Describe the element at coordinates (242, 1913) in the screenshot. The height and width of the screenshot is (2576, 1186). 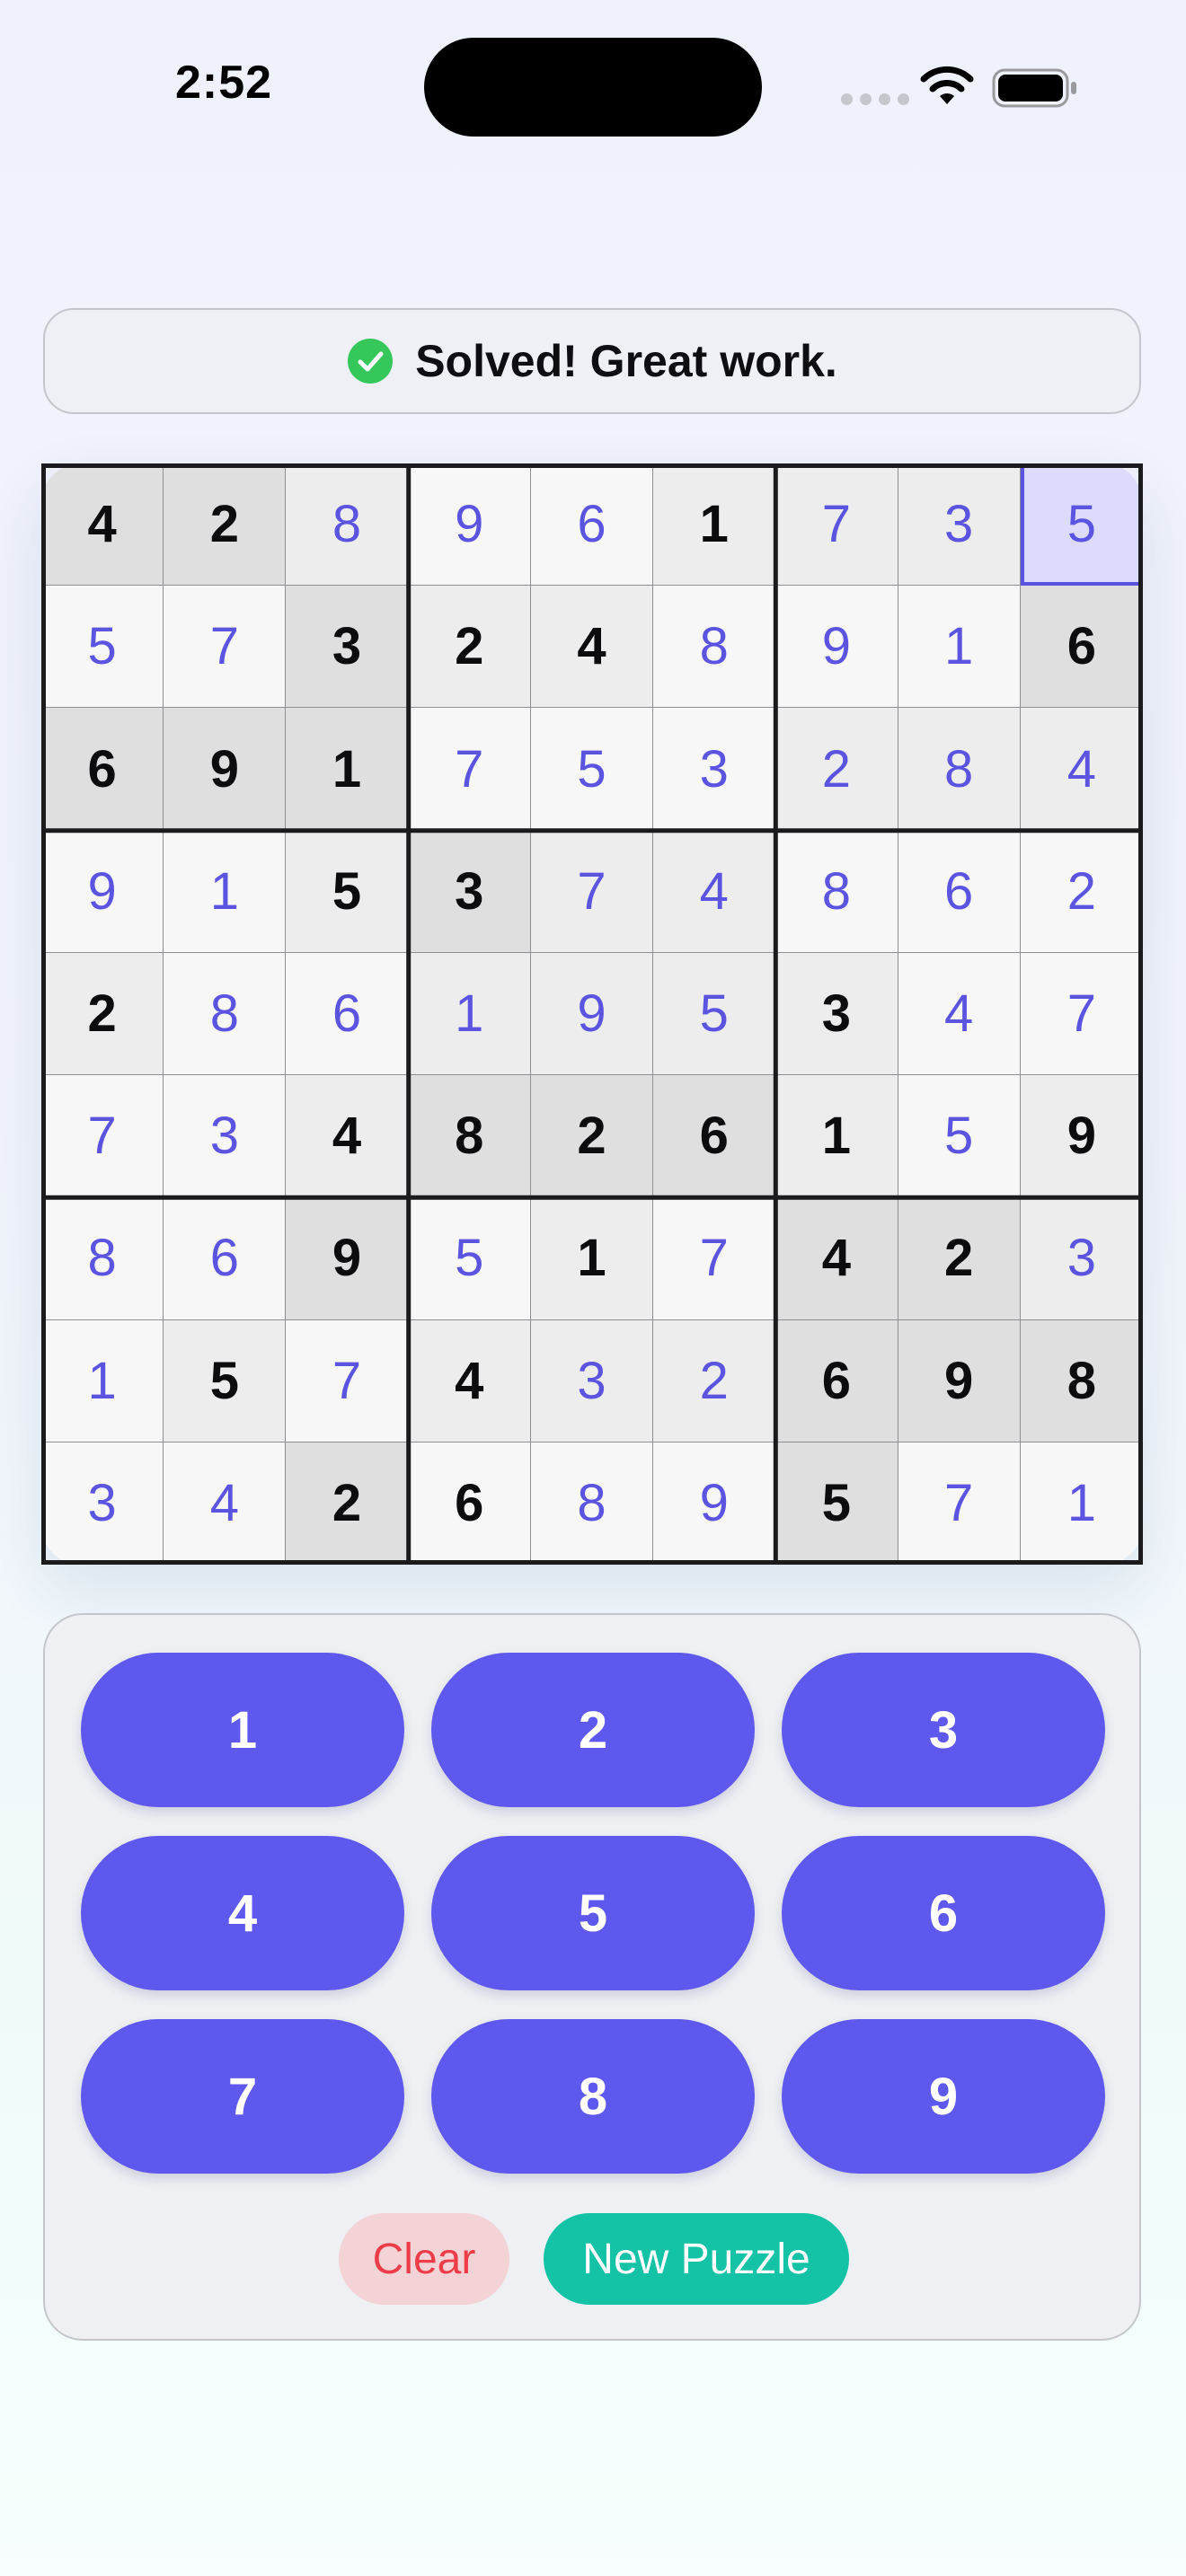
I see `digit-key-4: 4` at that location.